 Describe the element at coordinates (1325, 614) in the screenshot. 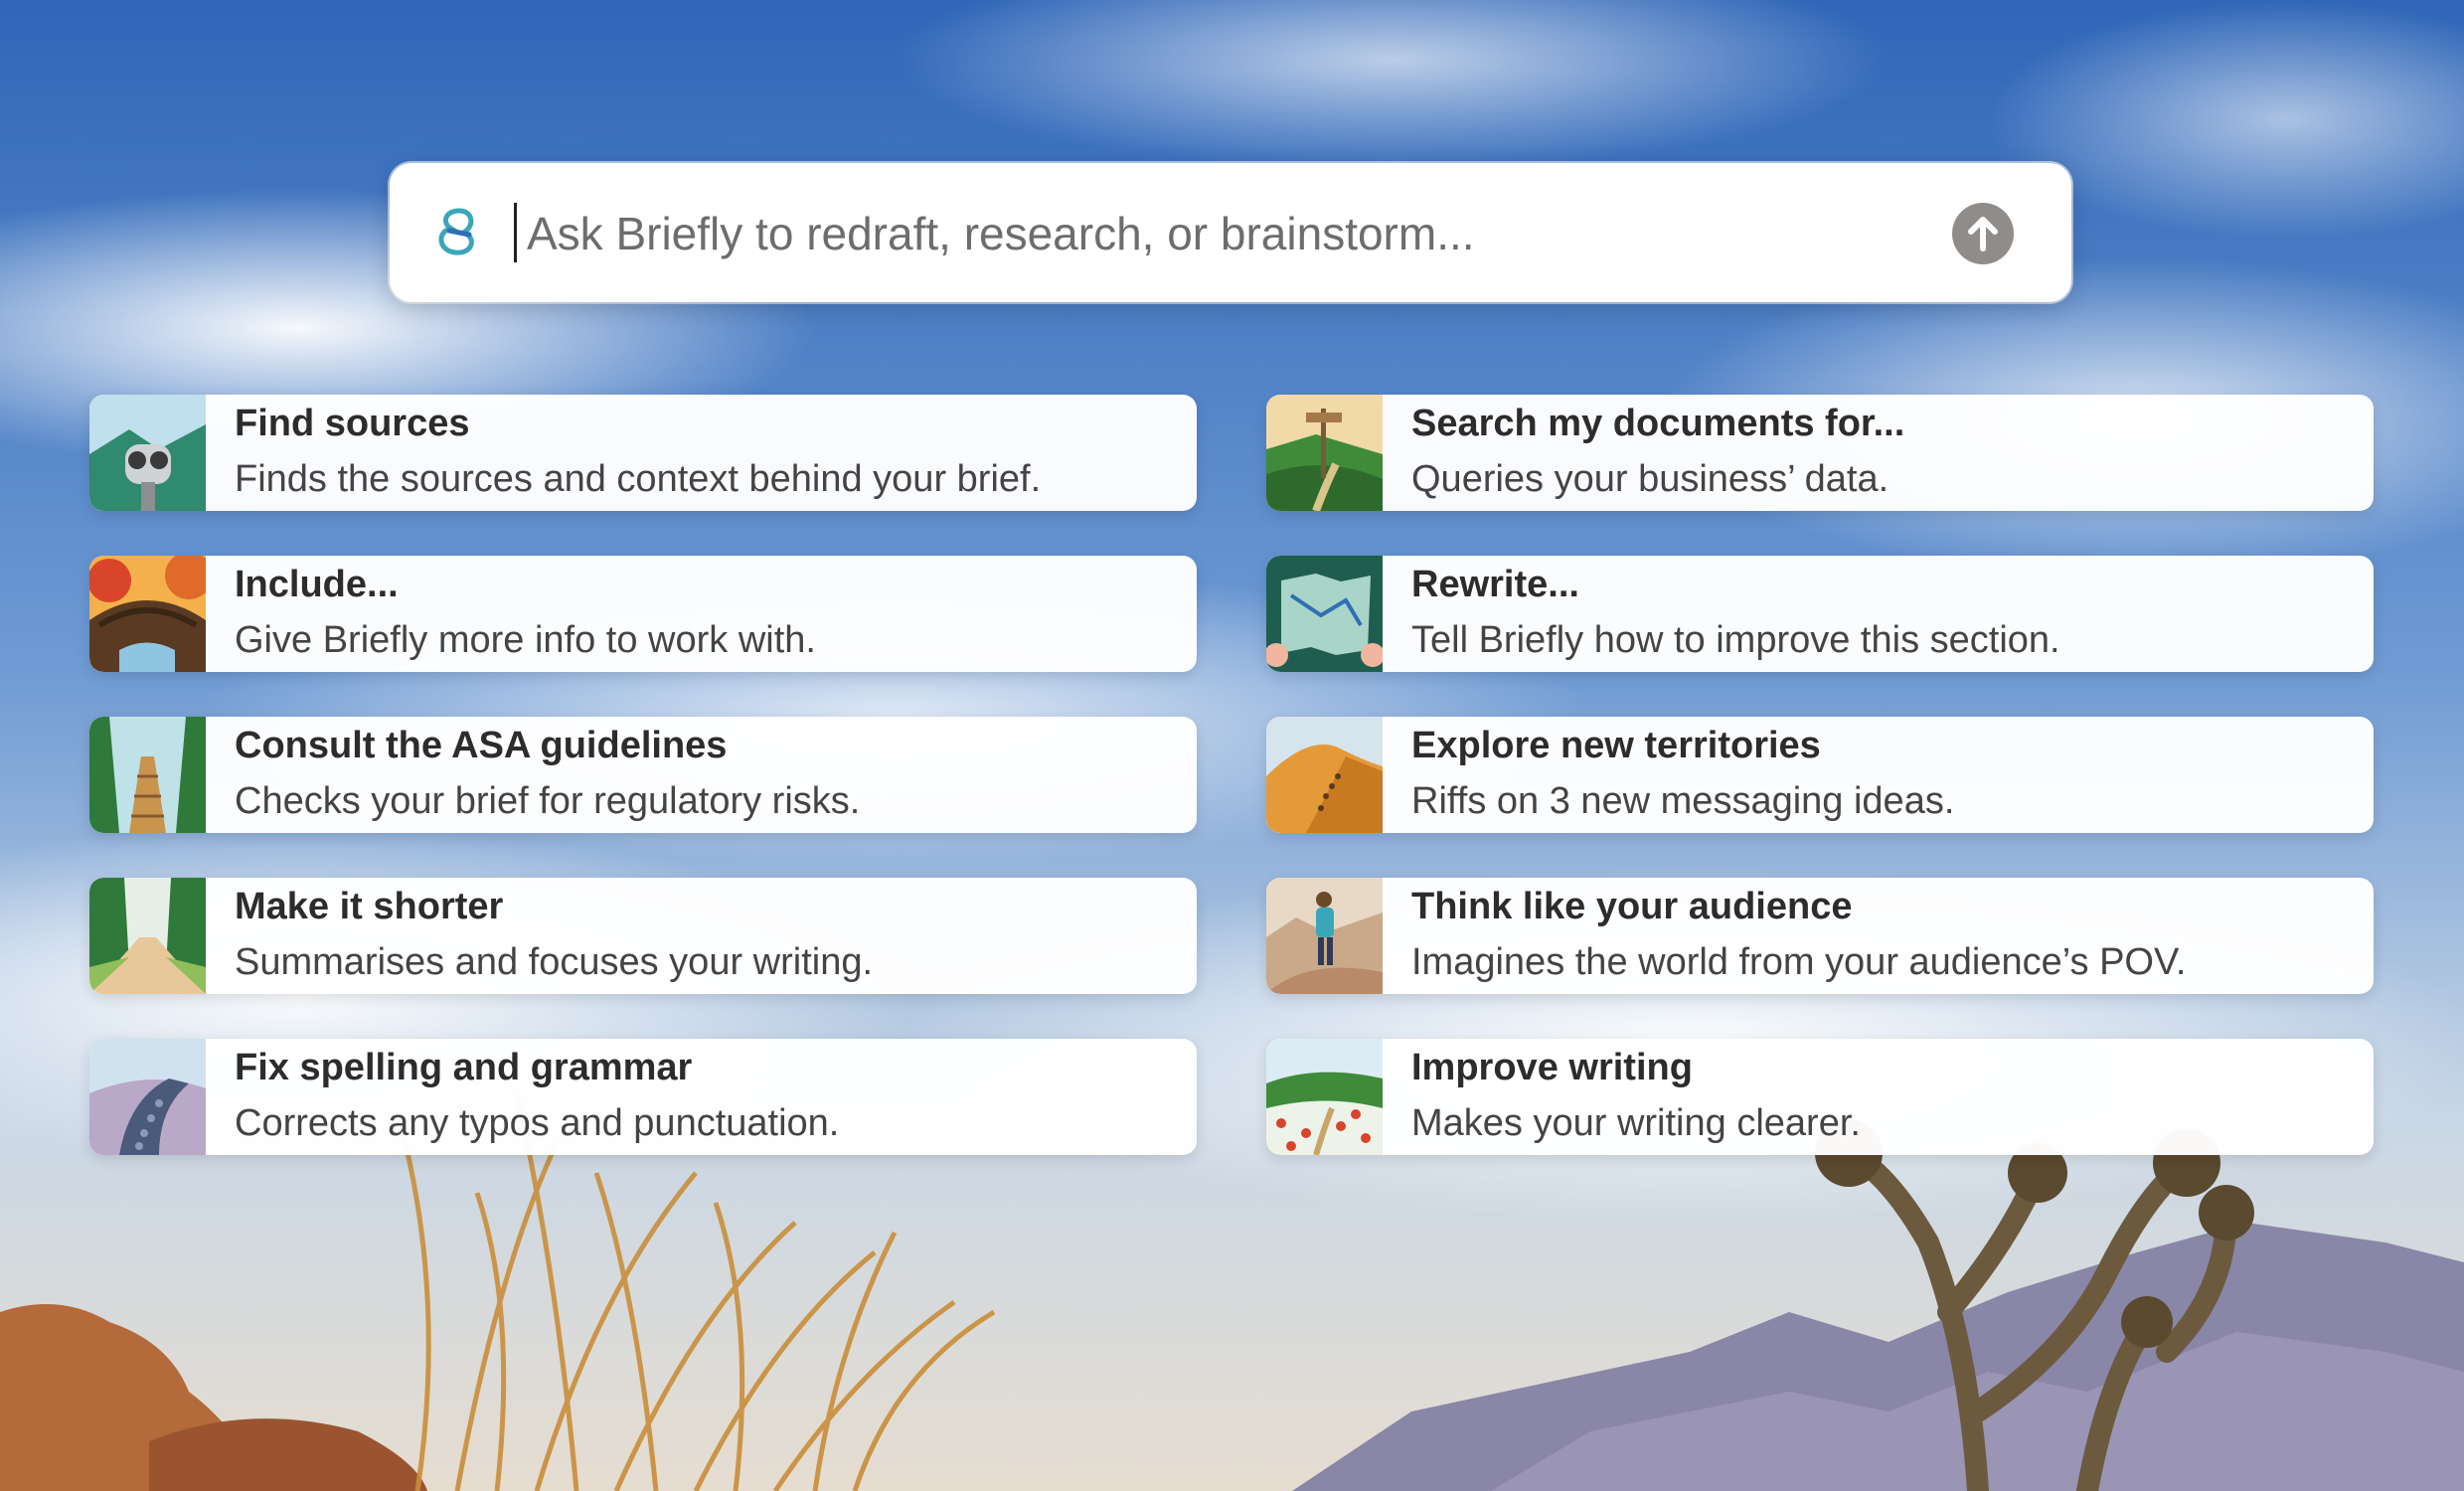

I see `map-illustration` at that location.